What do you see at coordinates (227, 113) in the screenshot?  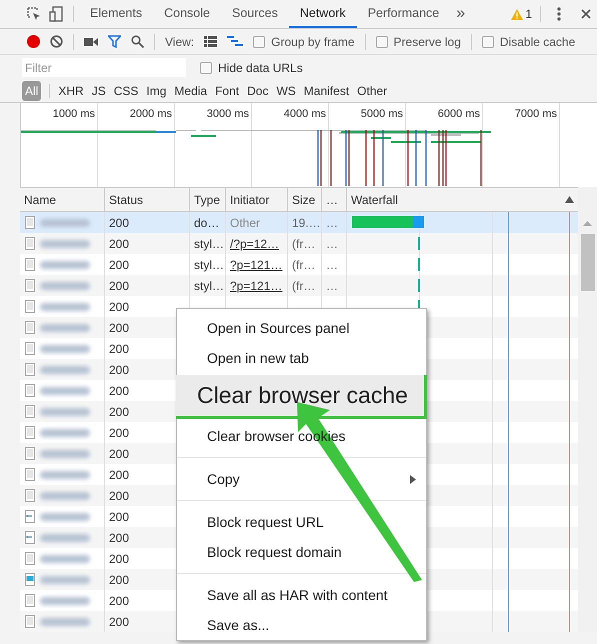 I see `tick-label: 3000 ms` at bounding box center [227, 113].